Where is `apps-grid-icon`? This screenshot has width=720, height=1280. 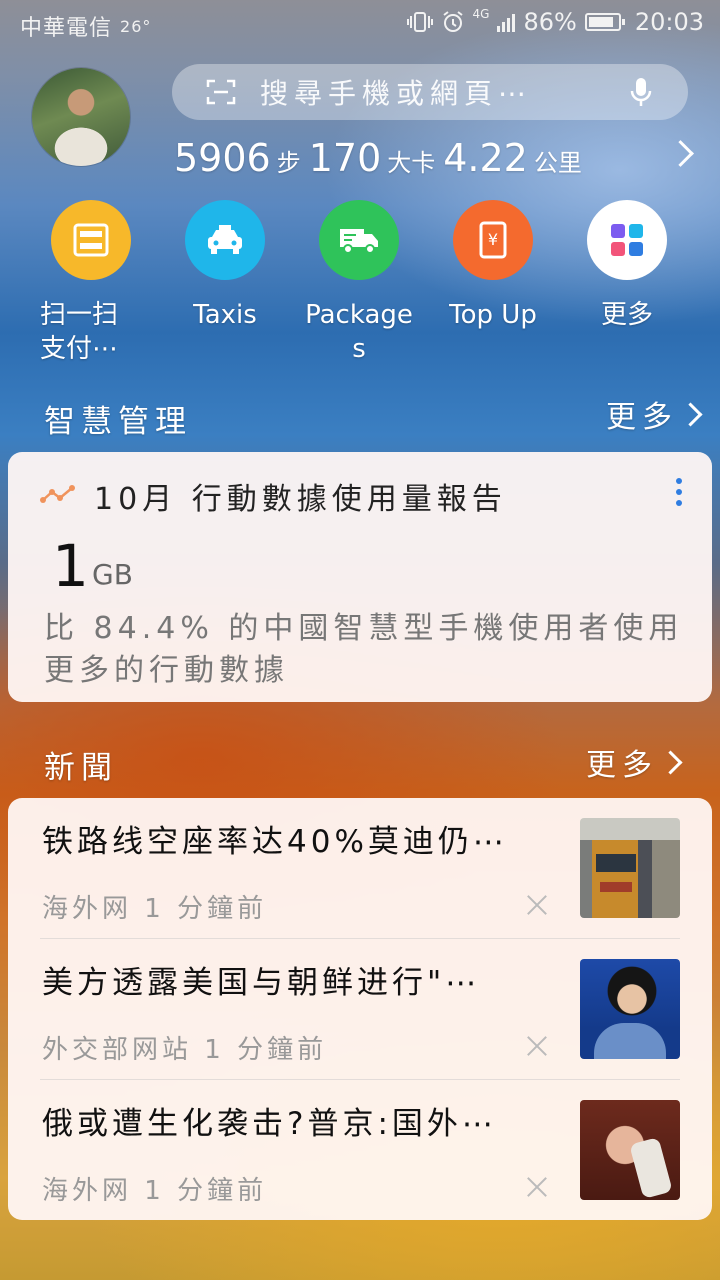 apps-grid-icon is located at coordinates (627, 240).